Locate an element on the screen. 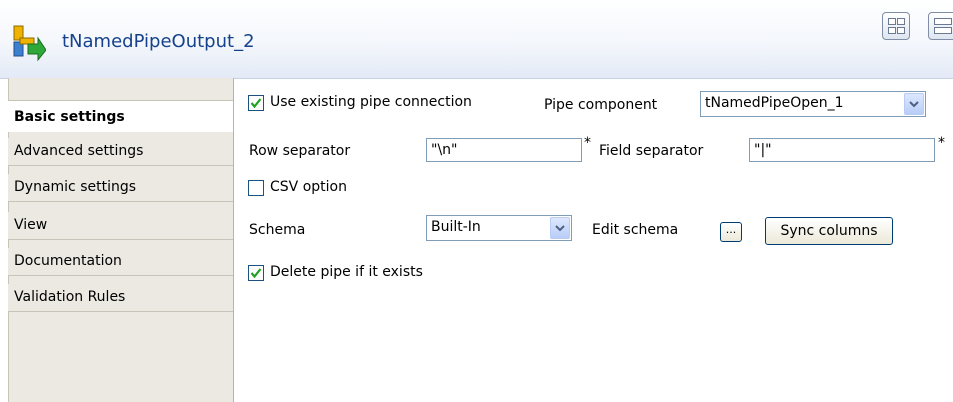  tab-advanced-settings: Advanced settings is located at coordinates (120, 152).